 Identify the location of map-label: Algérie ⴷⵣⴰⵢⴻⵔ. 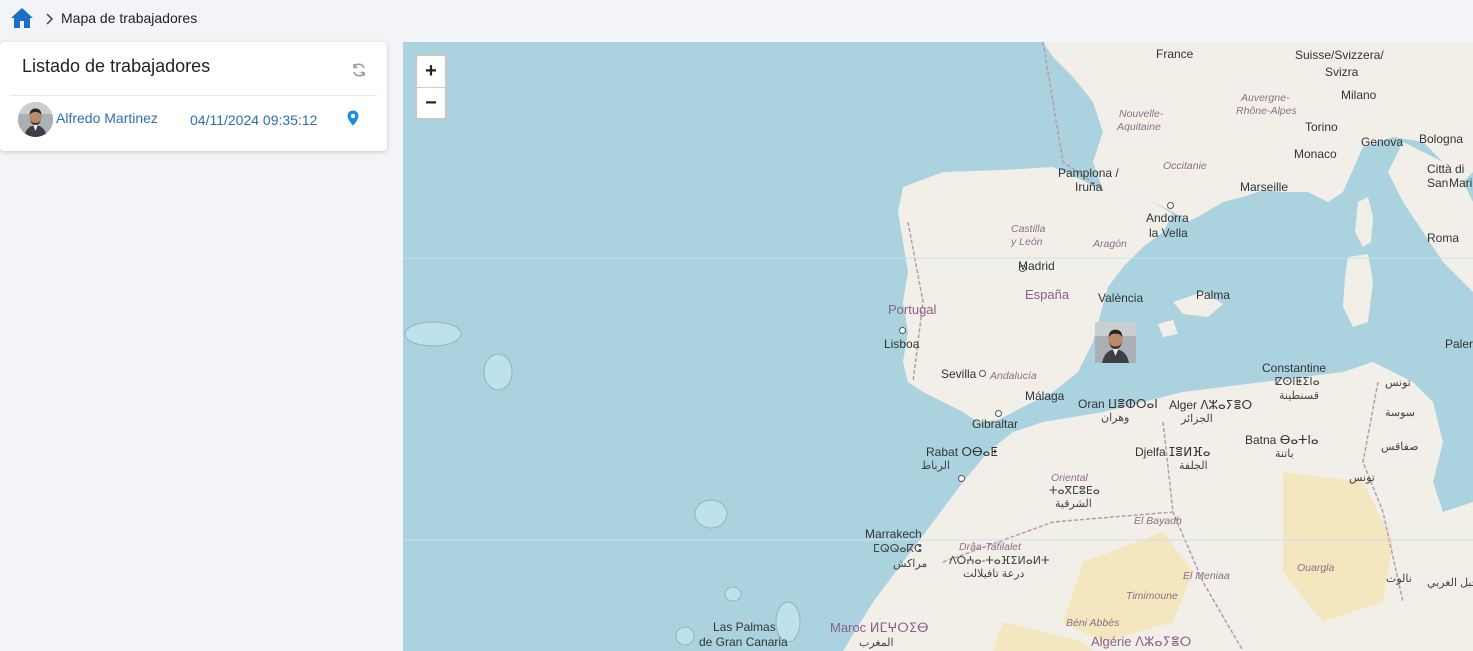
(1141, 641).